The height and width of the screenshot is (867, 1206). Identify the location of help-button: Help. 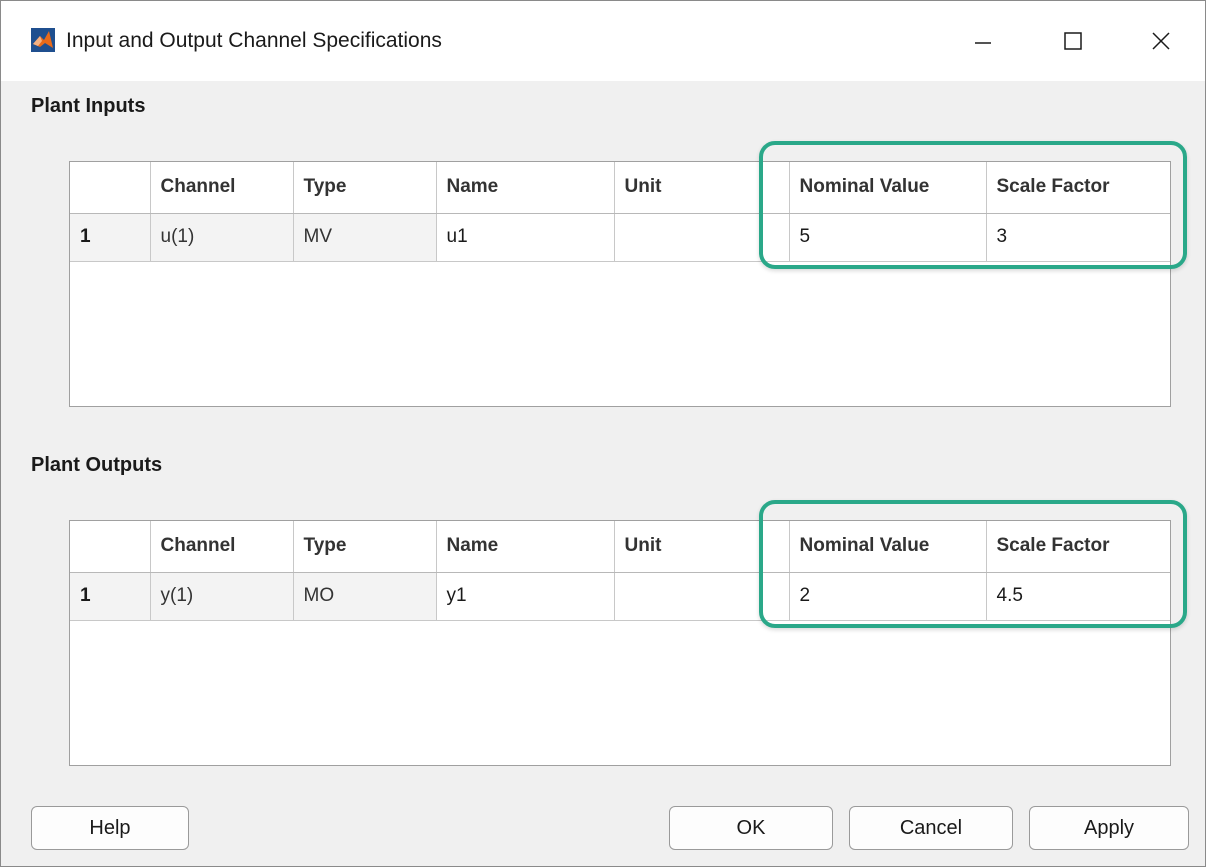
(110, 828).